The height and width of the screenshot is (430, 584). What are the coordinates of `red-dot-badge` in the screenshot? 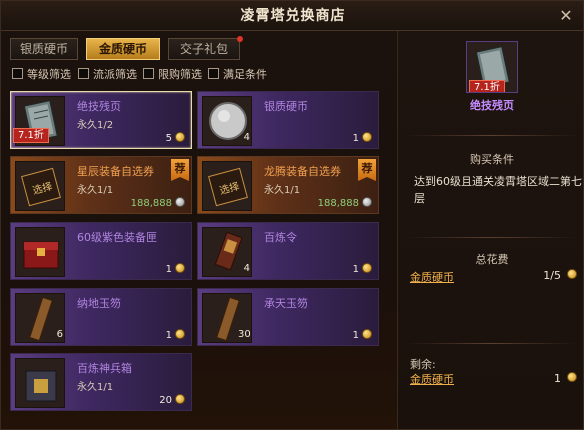 It's located at (240, 39).